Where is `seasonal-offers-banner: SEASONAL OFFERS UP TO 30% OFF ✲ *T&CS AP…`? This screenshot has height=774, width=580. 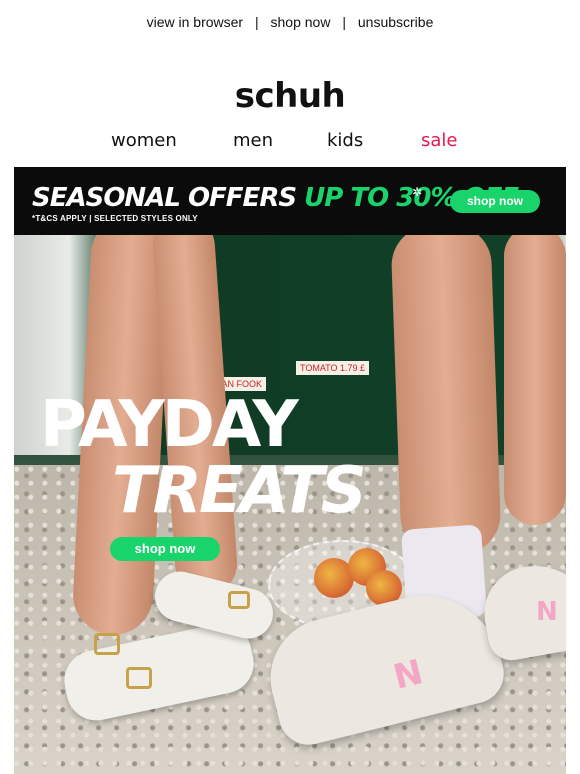
seasonal-offers-banner: SEASONAL OFFERS UP TO 30% OFF ✲ *T&CS AP… is located at coordinates (290, 201).